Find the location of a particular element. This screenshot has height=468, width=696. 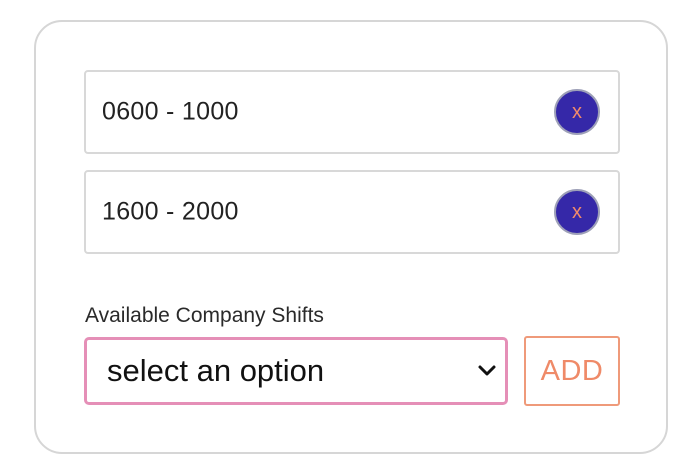

add-shift-button: ADD is located at coordinates (572, 371).